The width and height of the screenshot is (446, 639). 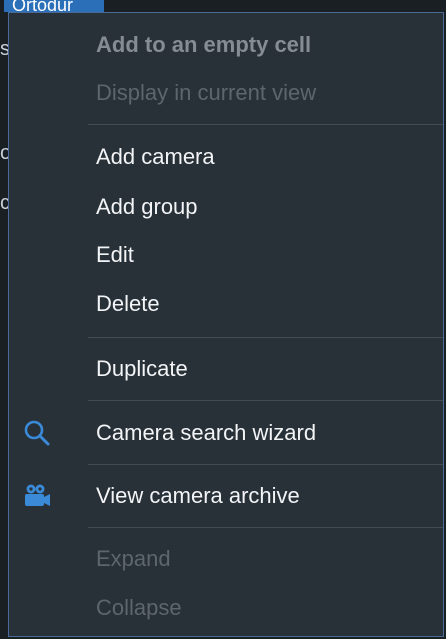 I want to click on menu-item-camera-search-wizard: Camera search wizard, so click(x=226, y=433).